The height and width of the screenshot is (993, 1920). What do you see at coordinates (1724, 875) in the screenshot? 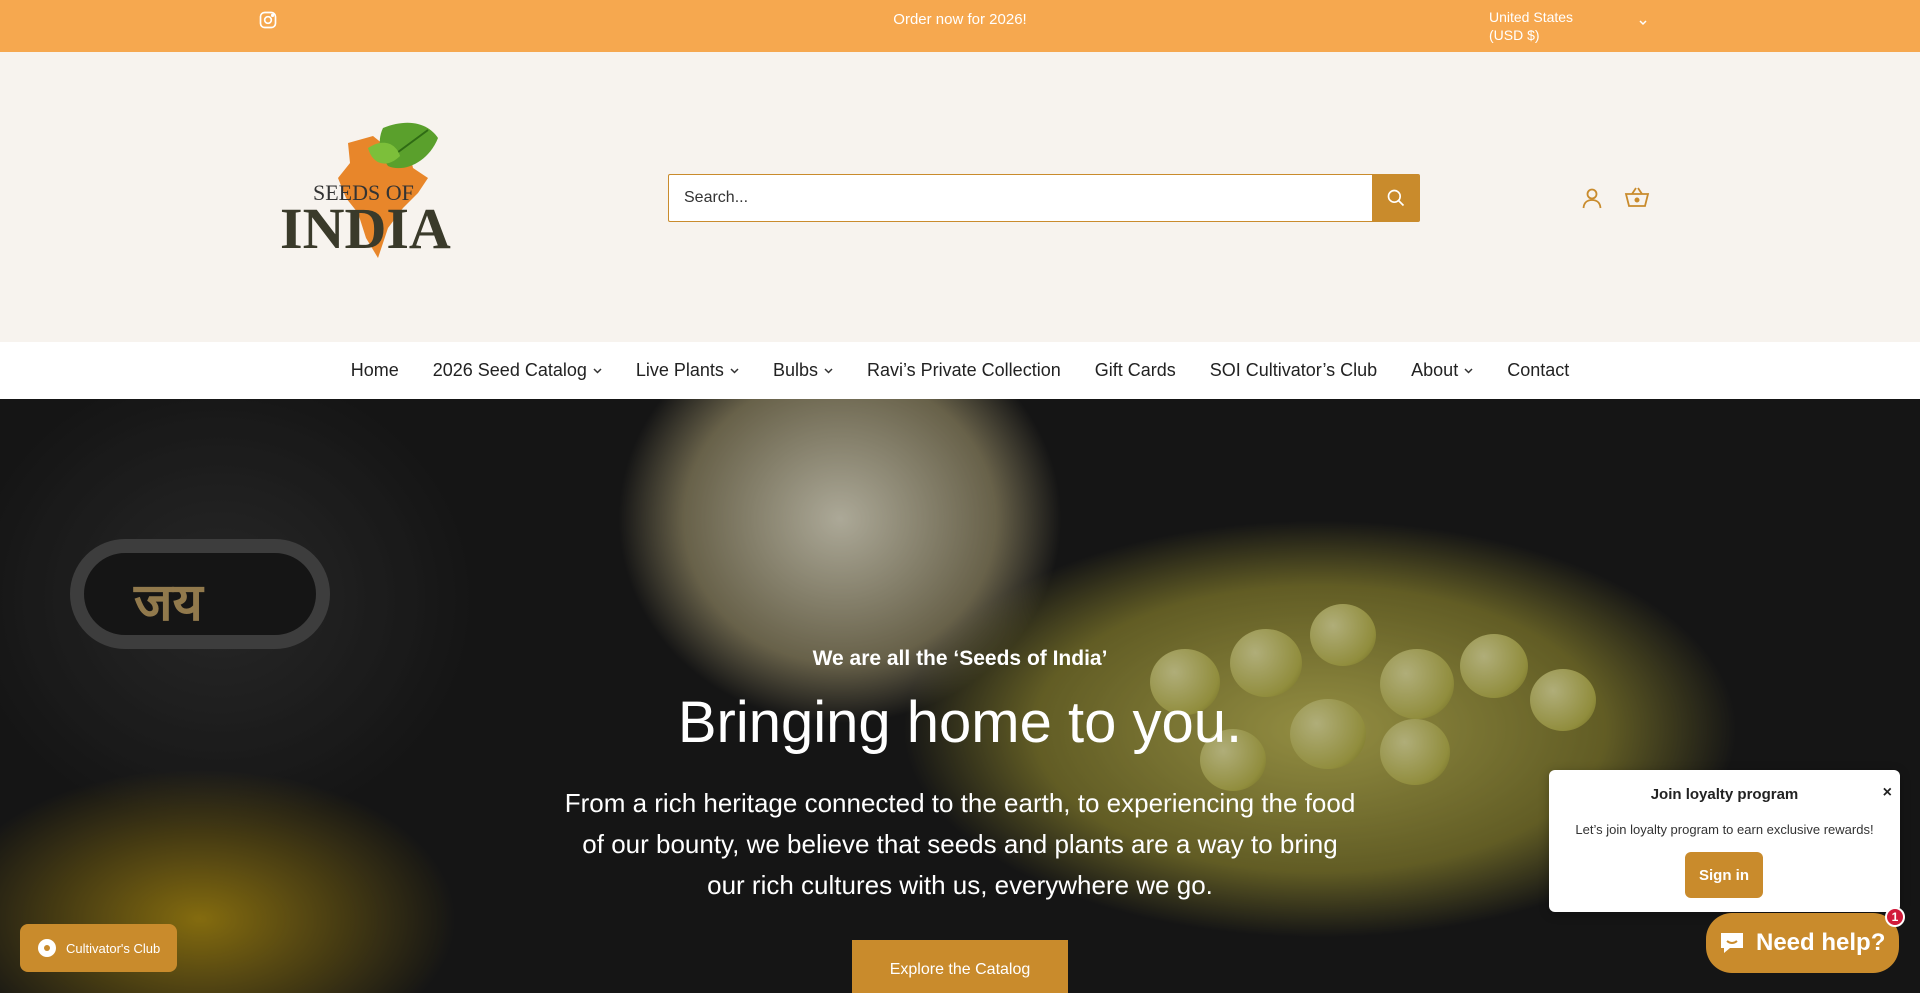
I see `sign-in-button: Sign in` at bounding box center [1724, 875].